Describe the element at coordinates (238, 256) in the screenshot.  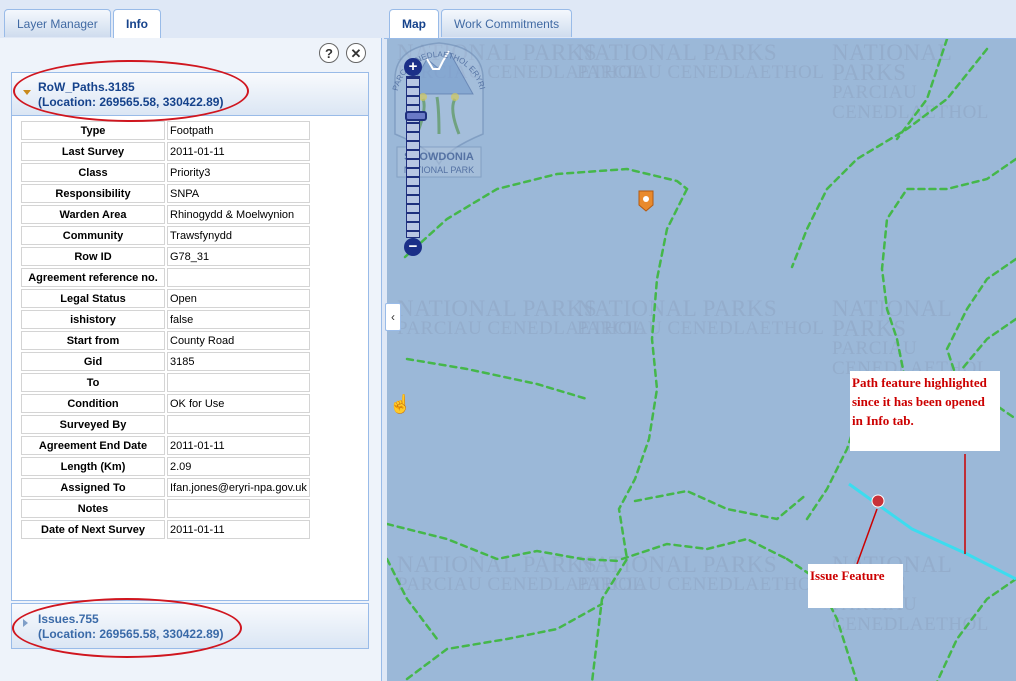
I see `attribute-value: G78_31` at that location.